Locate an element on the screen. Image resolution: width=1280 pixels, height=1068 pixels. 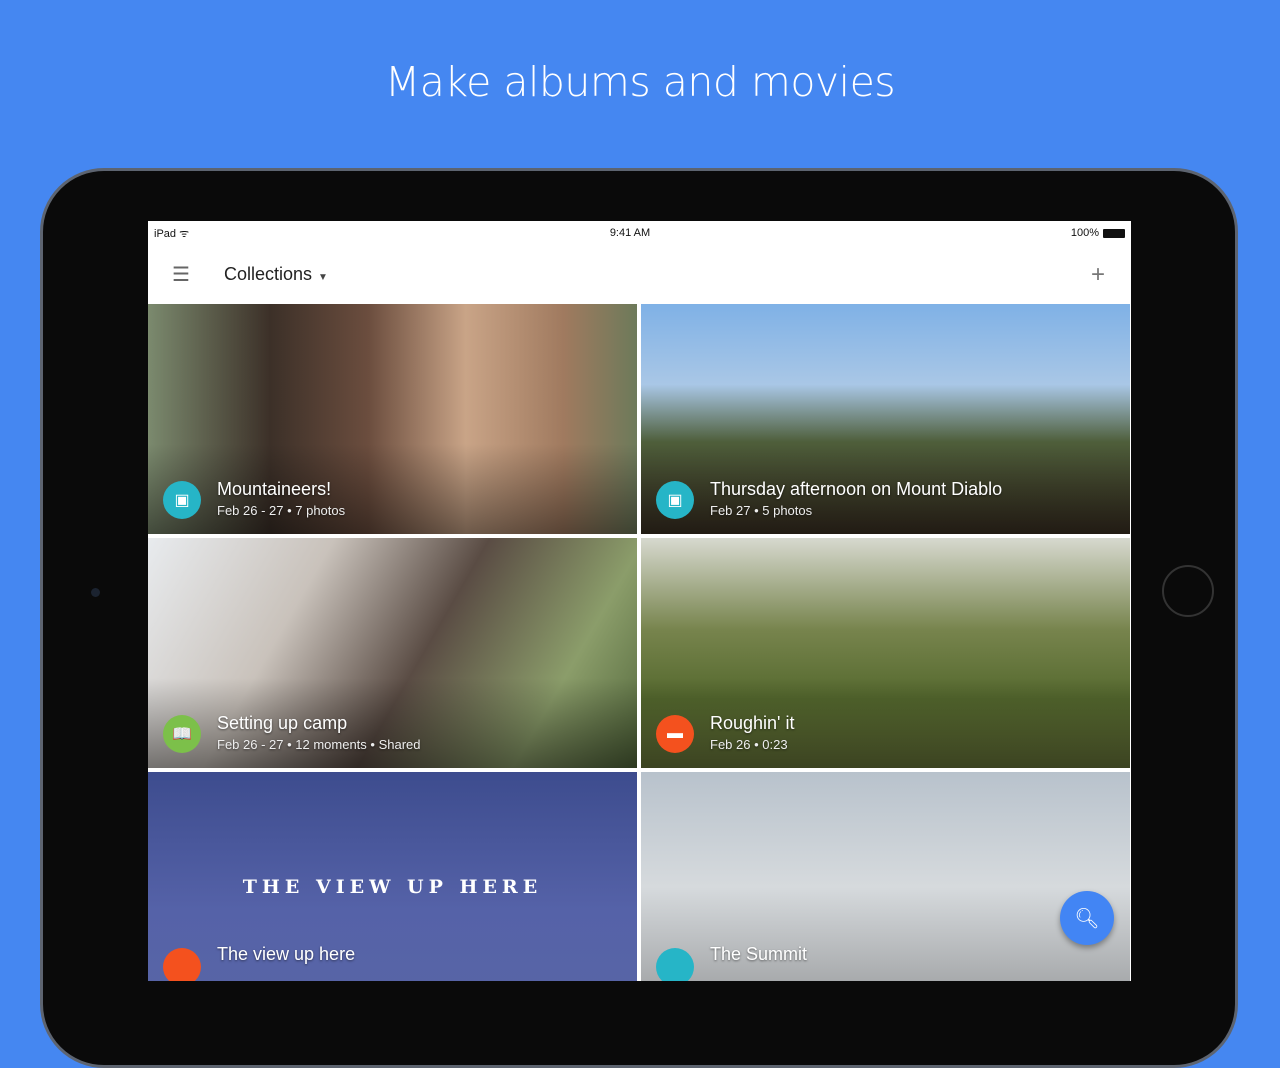
collection-card: THE VIEW UP HERE The view up here is located at coordinates (392, 876).